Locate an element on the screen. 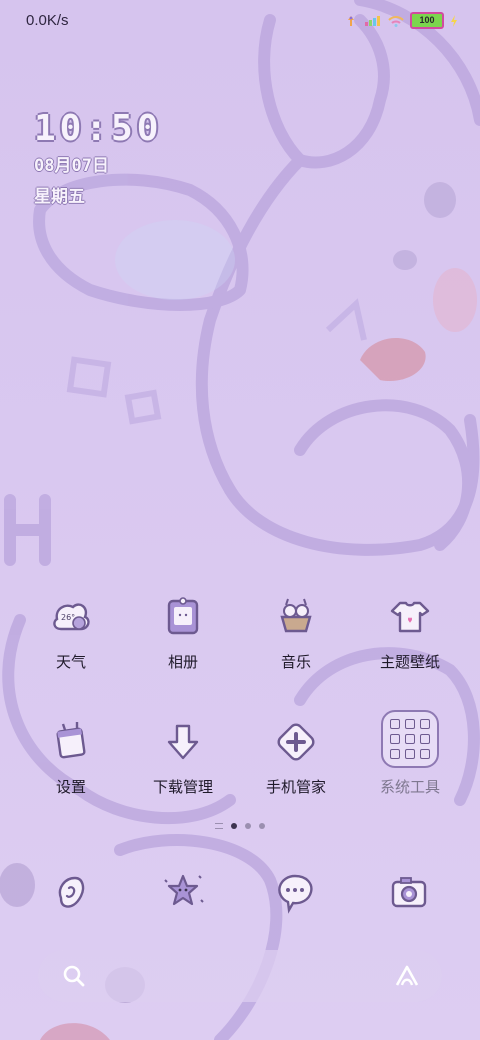  app-downloads-label: 下载管理 is located at coordinates (182, 787).